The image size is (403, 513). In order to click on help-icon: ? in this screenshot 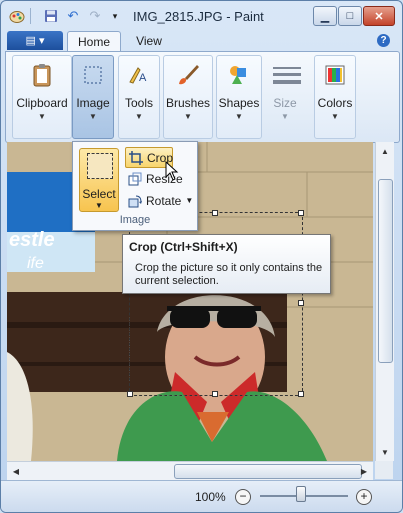, I will do `click(383, 40)`.